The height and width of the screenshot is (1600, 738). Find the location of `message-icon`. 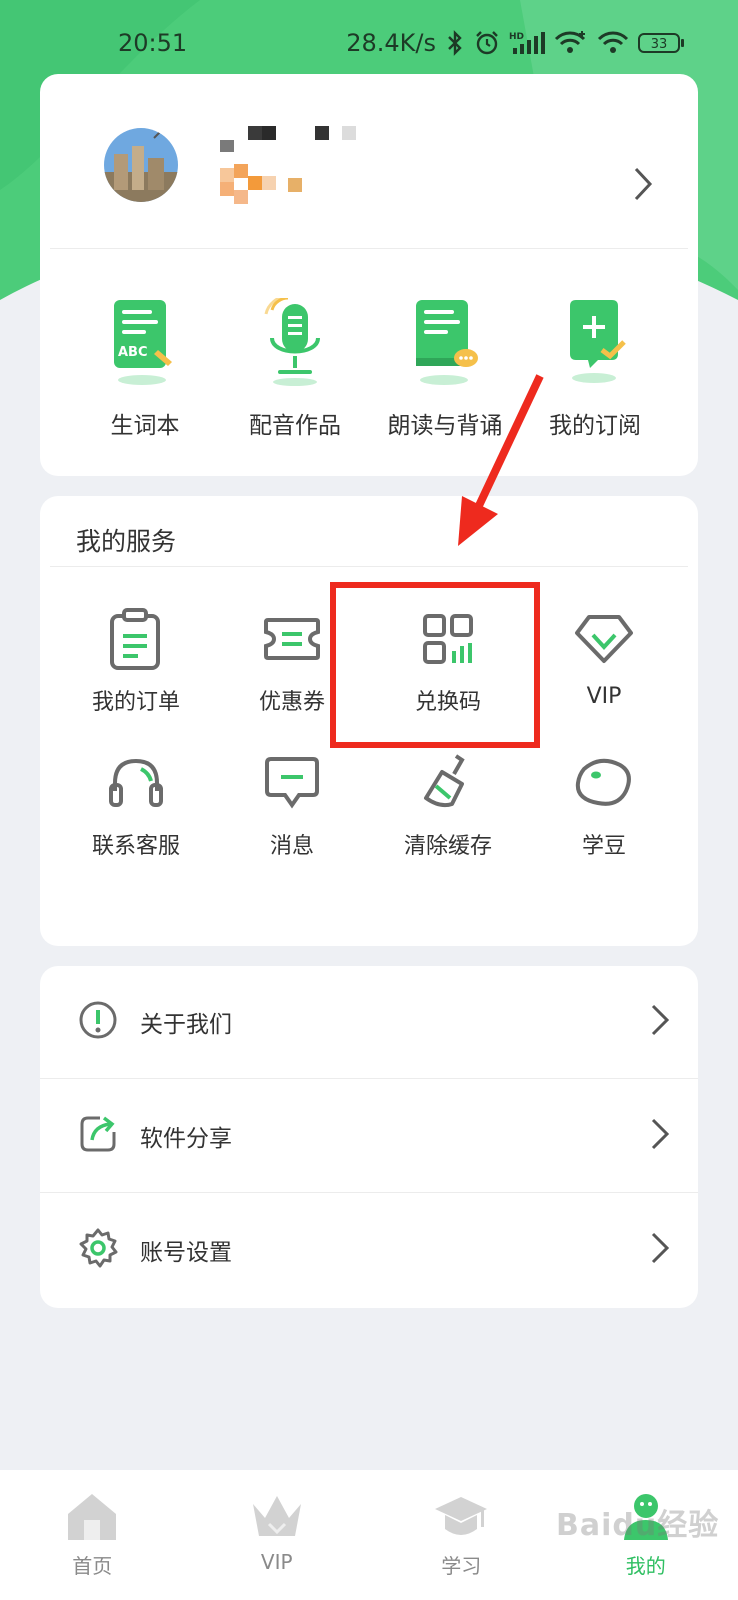

message-icon is located at coordinates (292, 783).